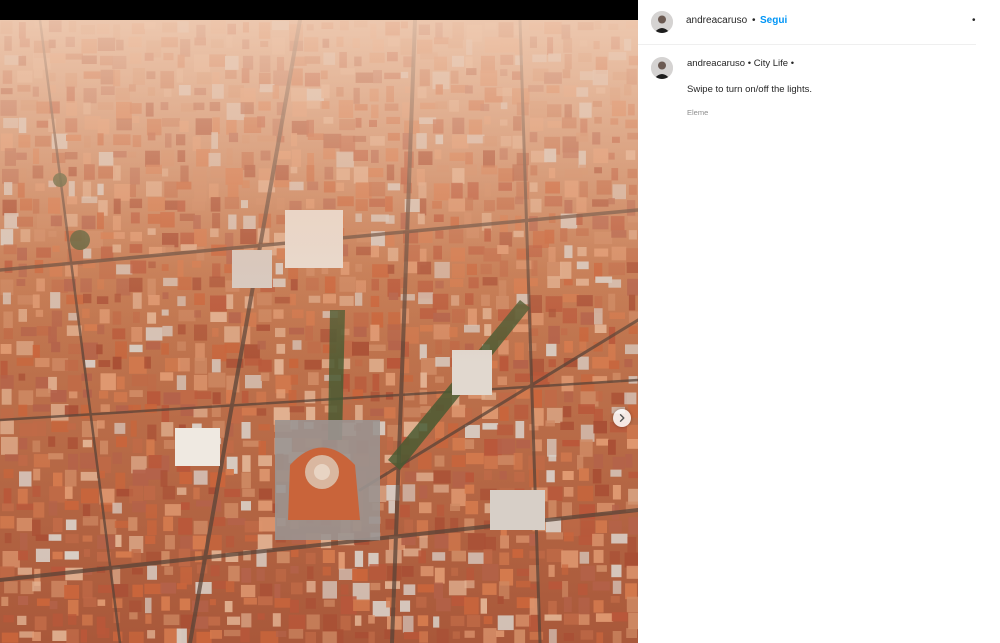 Image resolution: width=1000 pixels, height=643 pixels. I want to click on caption-header-line: andreacaruso • City Life •, so click(740, 63).